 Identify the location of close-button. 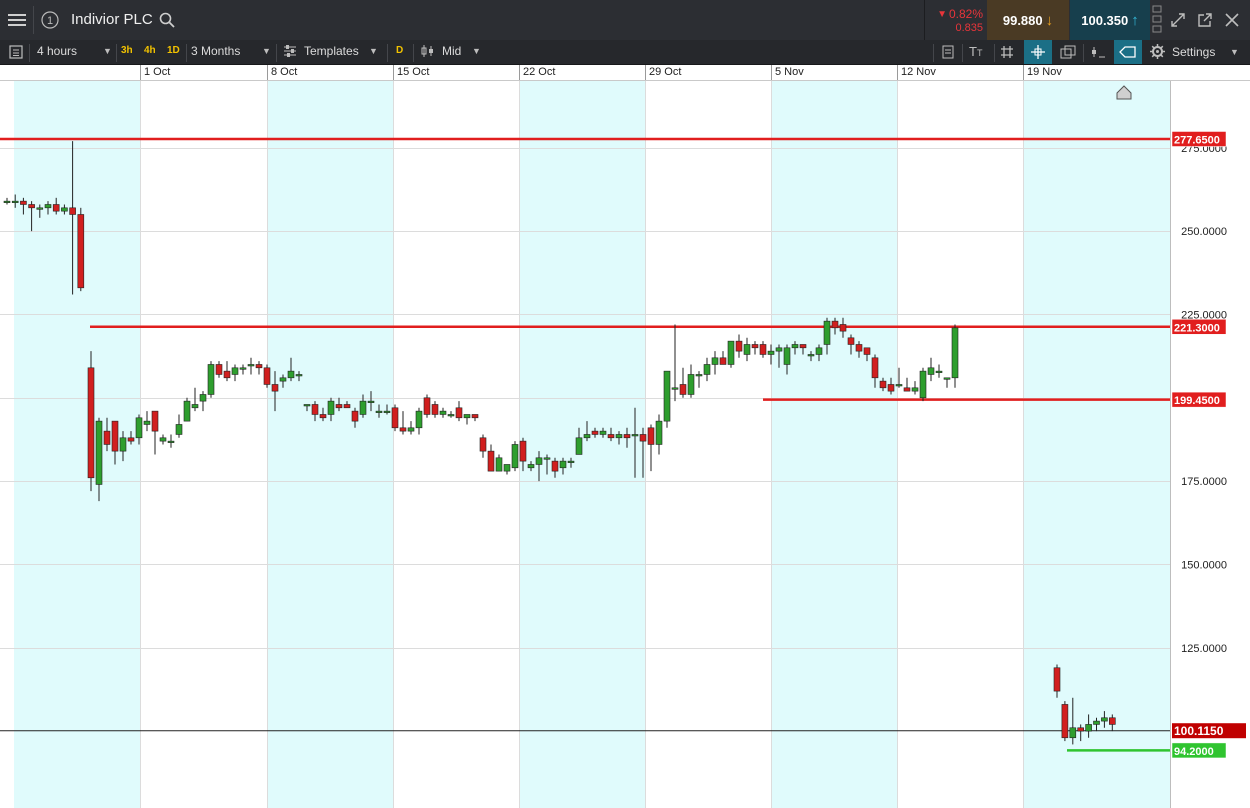
(1232, 20).